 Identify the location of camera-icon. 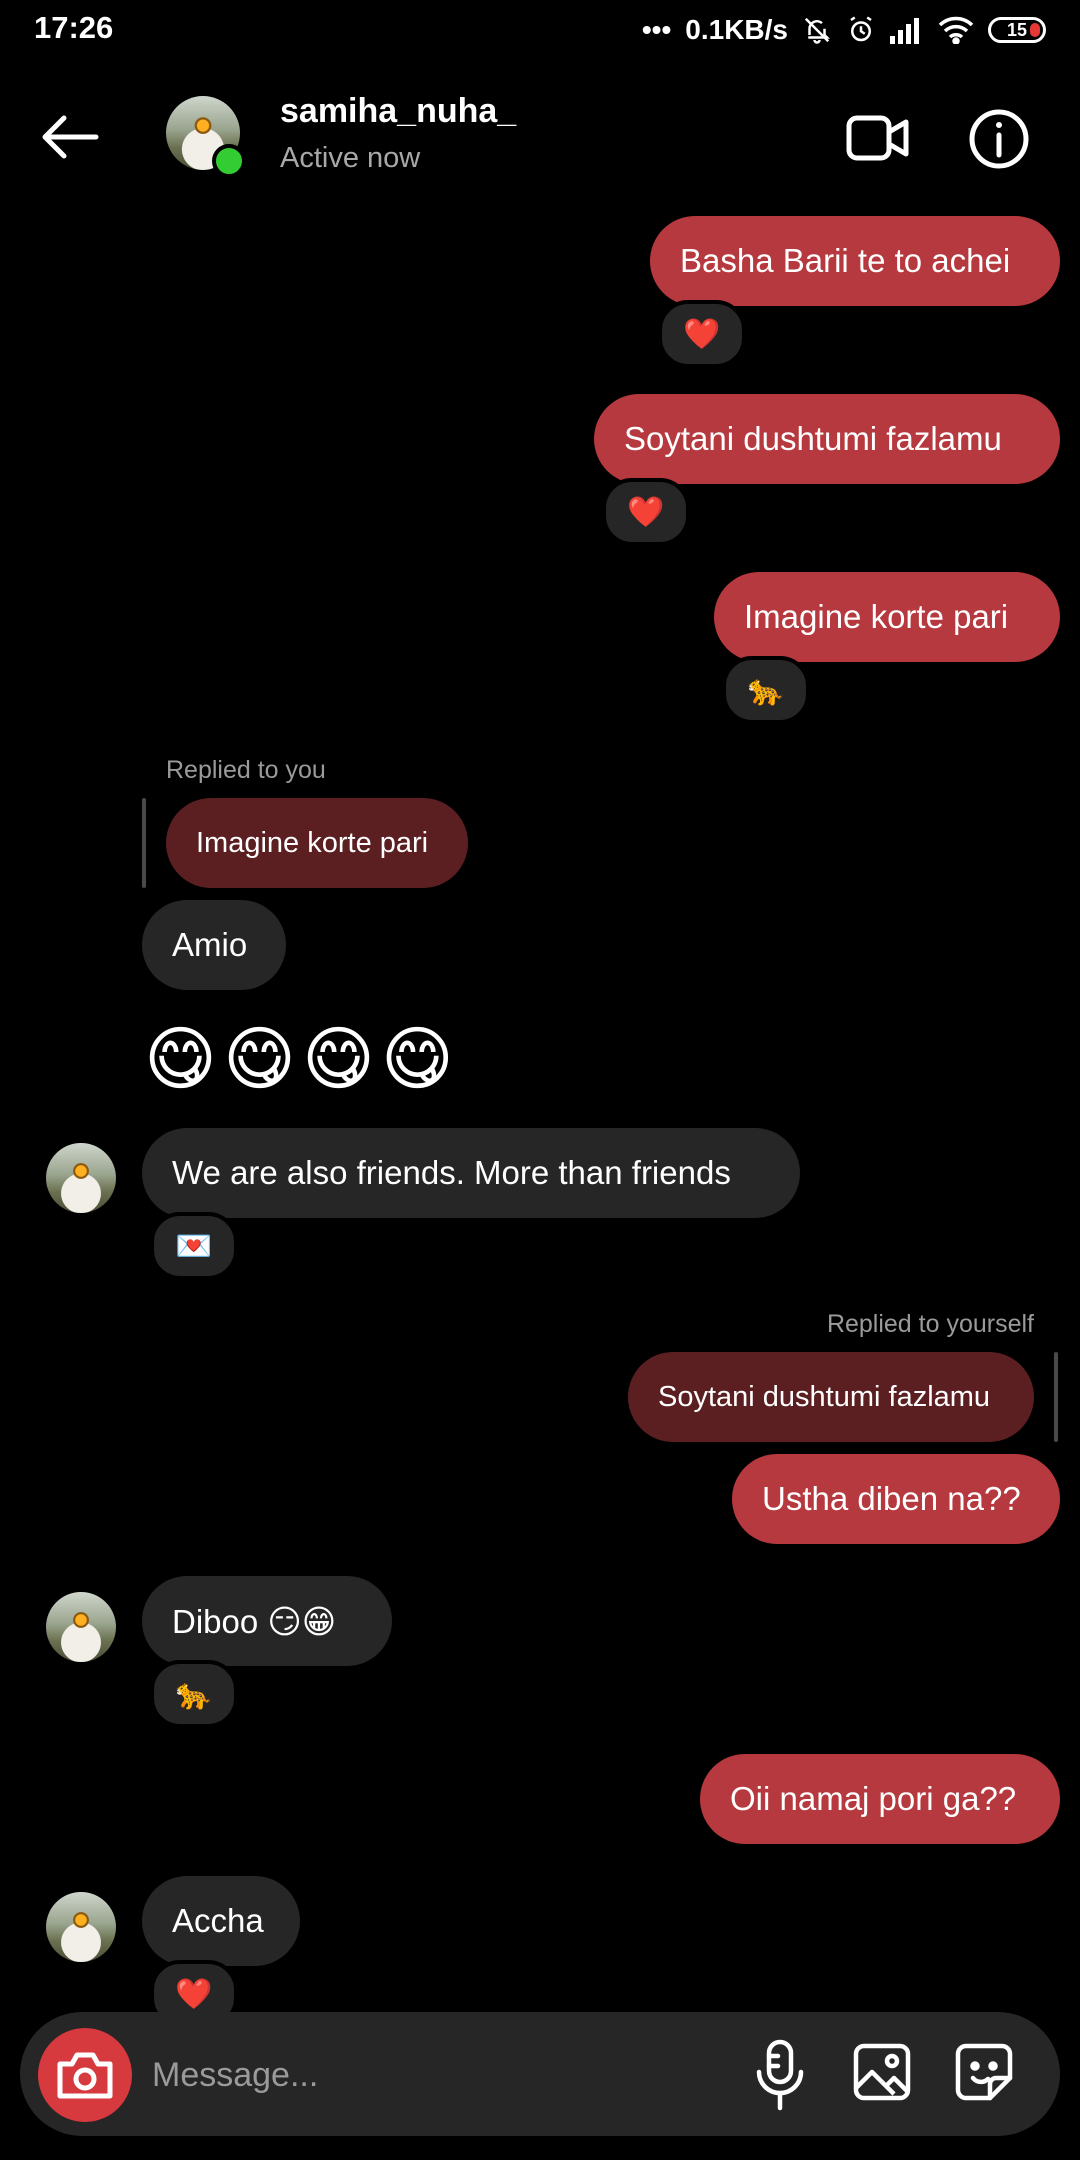
(85, 2075).